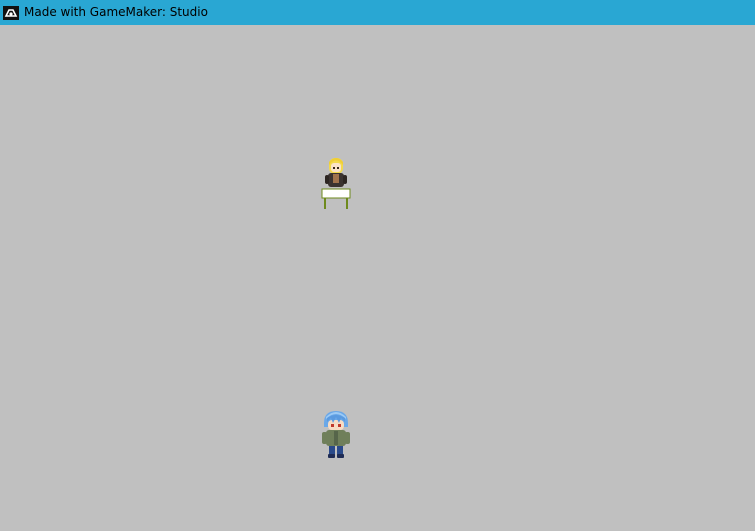 The image size is (755, 531). I want to click on player-sprite, so click(336, 434).